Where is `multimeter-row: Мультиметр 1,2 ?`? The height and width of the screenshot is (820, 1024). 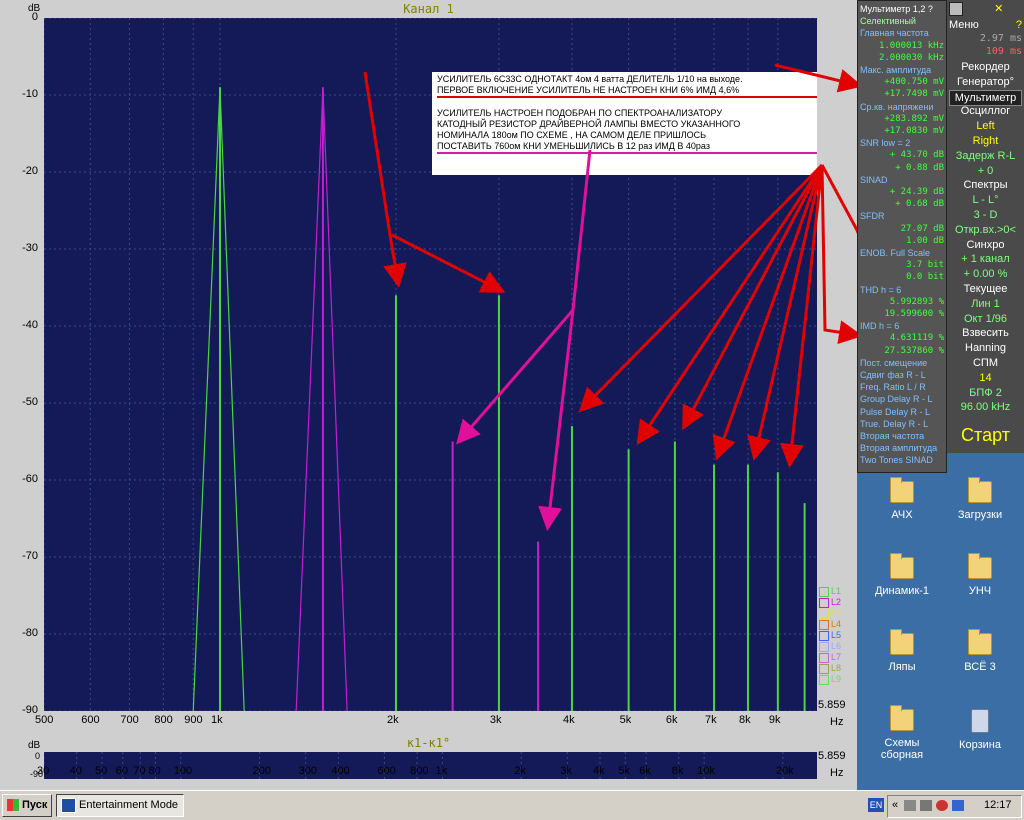
multimeter-row: Мультиметр 1,2 ? is located at coordinates (902, 9).